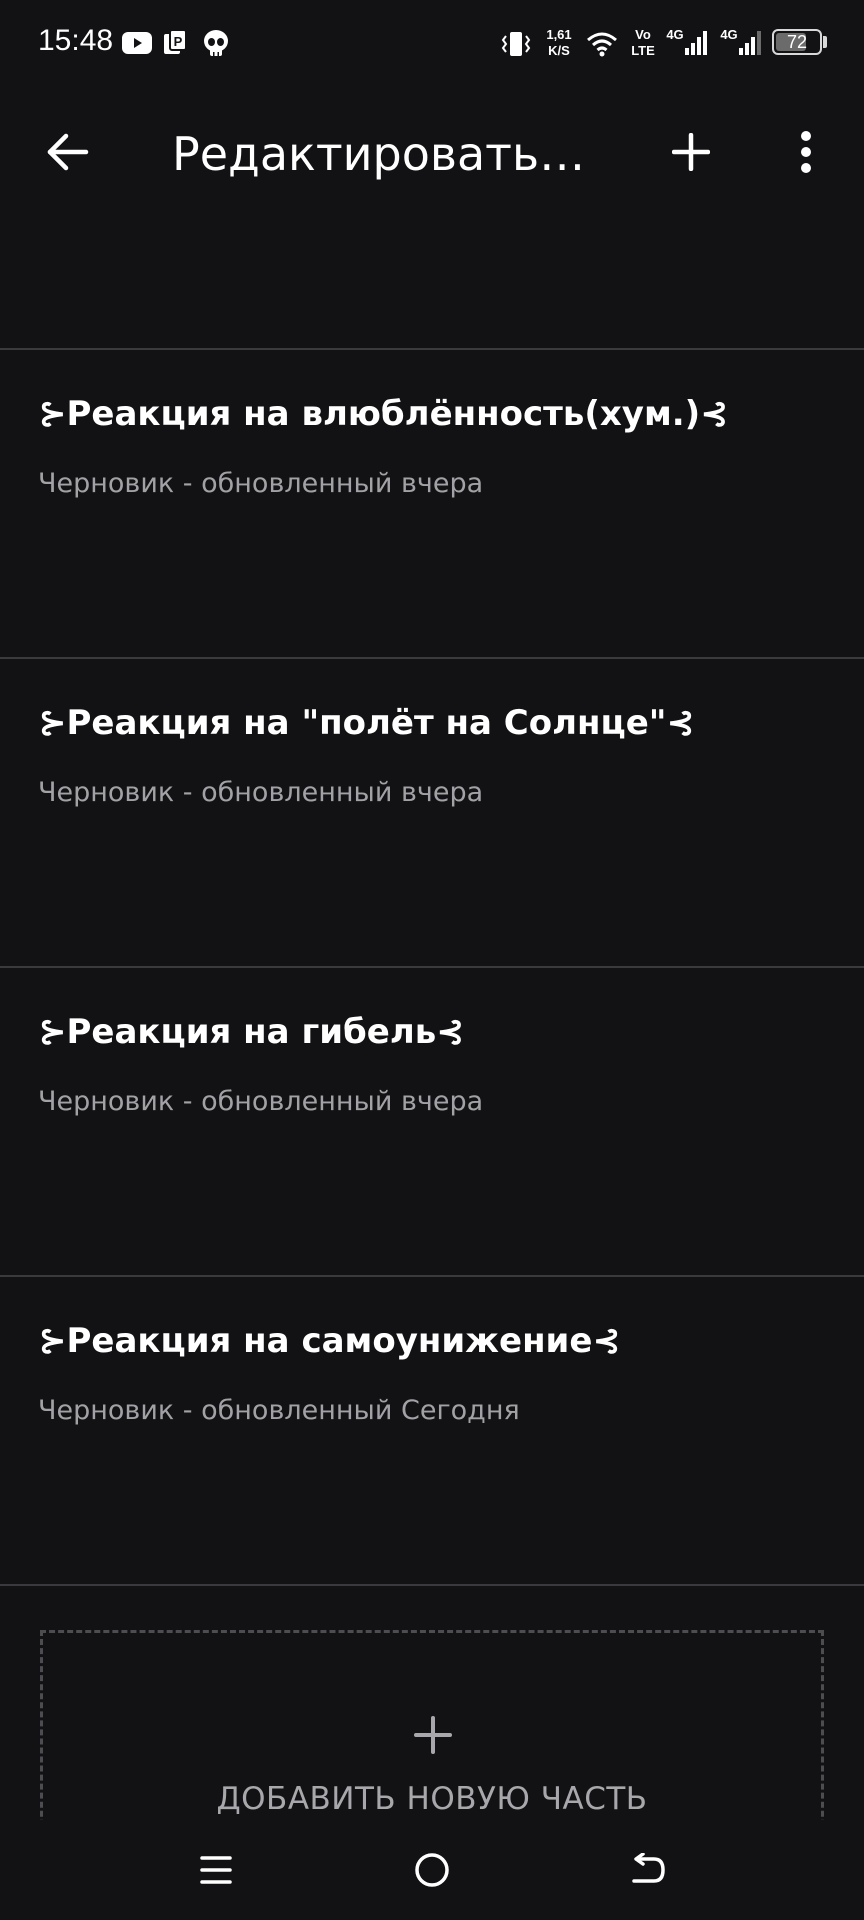 The height and width of the screenshot is (1920, 864). Describe the element at coordinates (825, 42) in the screenshot. I see `battery-tip` at that location.